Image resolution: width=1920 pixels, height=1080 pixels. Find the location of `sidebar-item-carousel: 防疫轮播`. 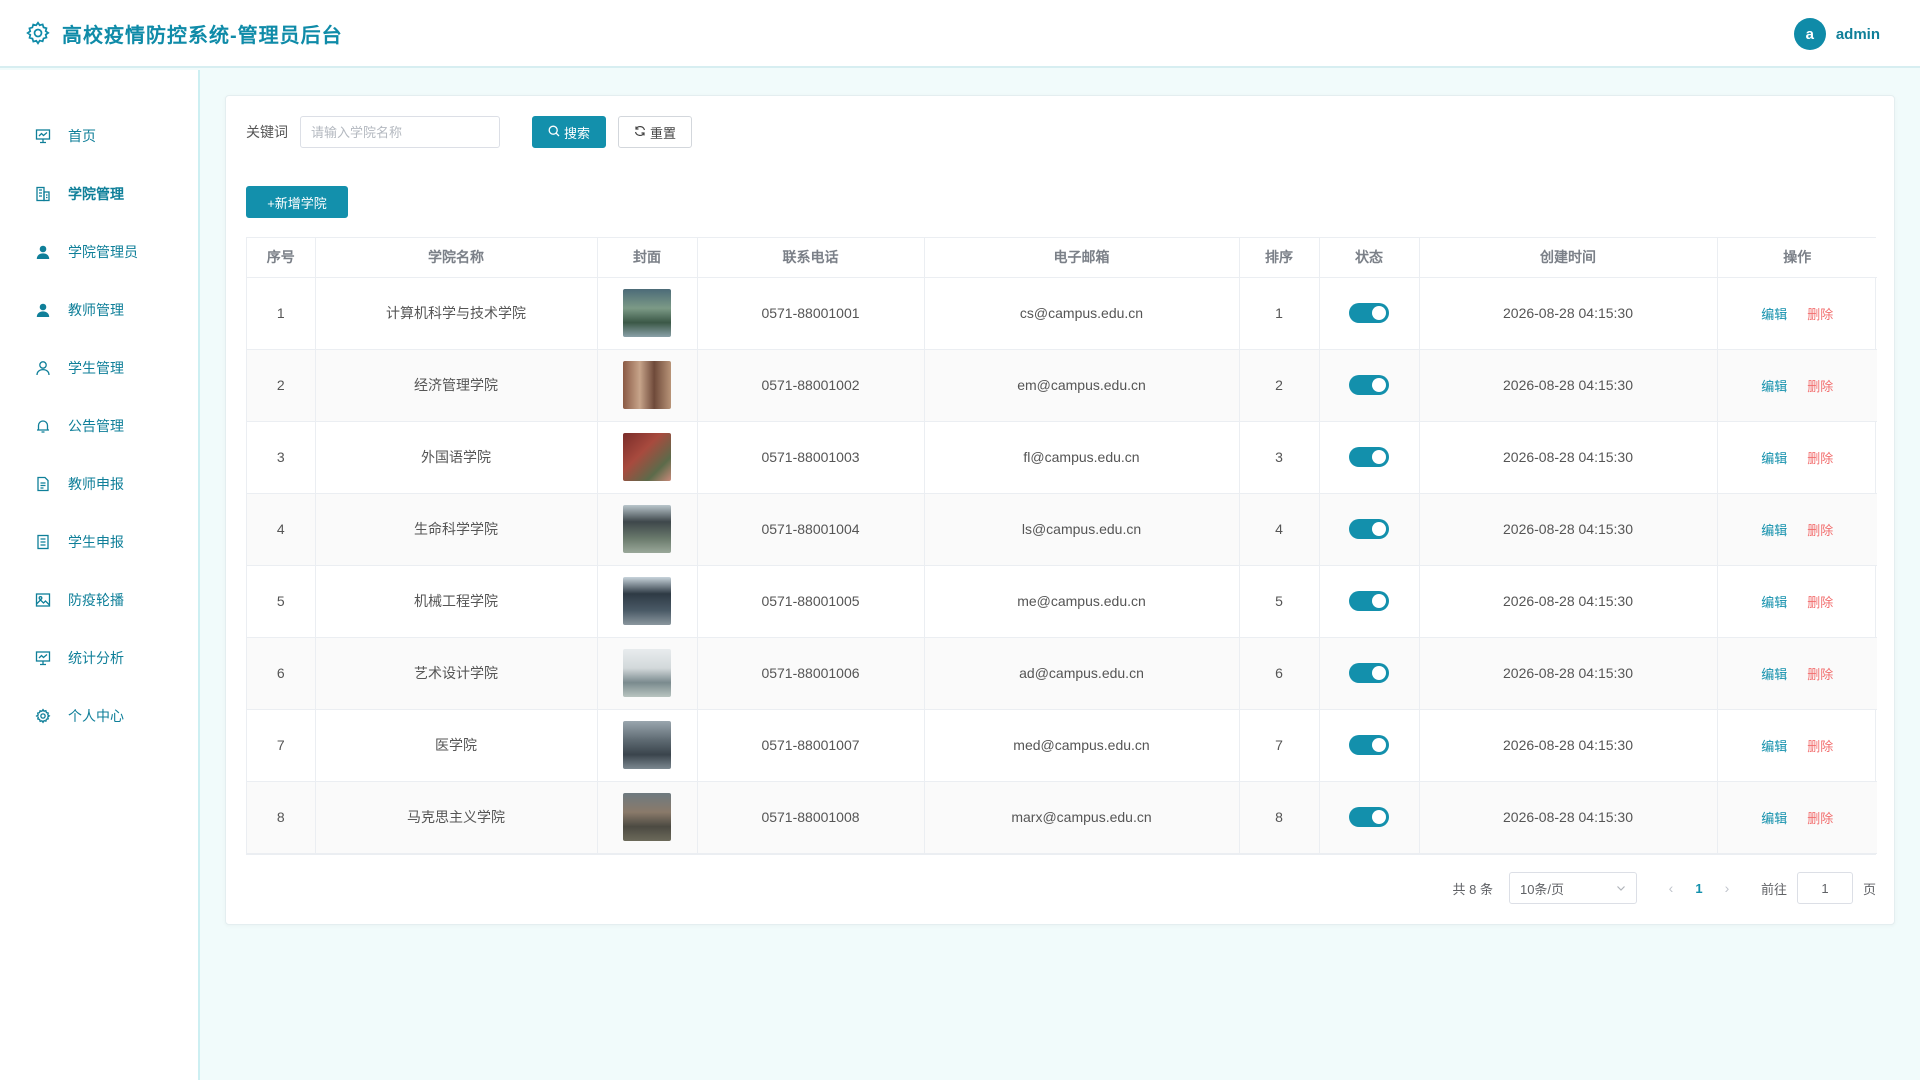

sidebar-item-carousel: 防疫轮播 is located at coordinates (99, 600).